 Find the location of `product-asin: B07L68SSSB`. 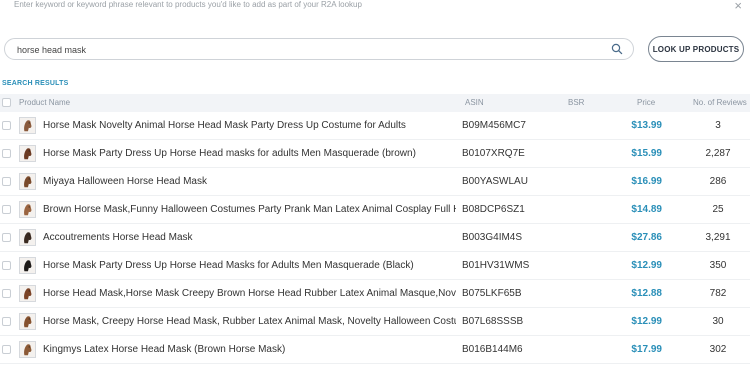

product-asin: B07L68SSSB is located at coordinates (493, 321).